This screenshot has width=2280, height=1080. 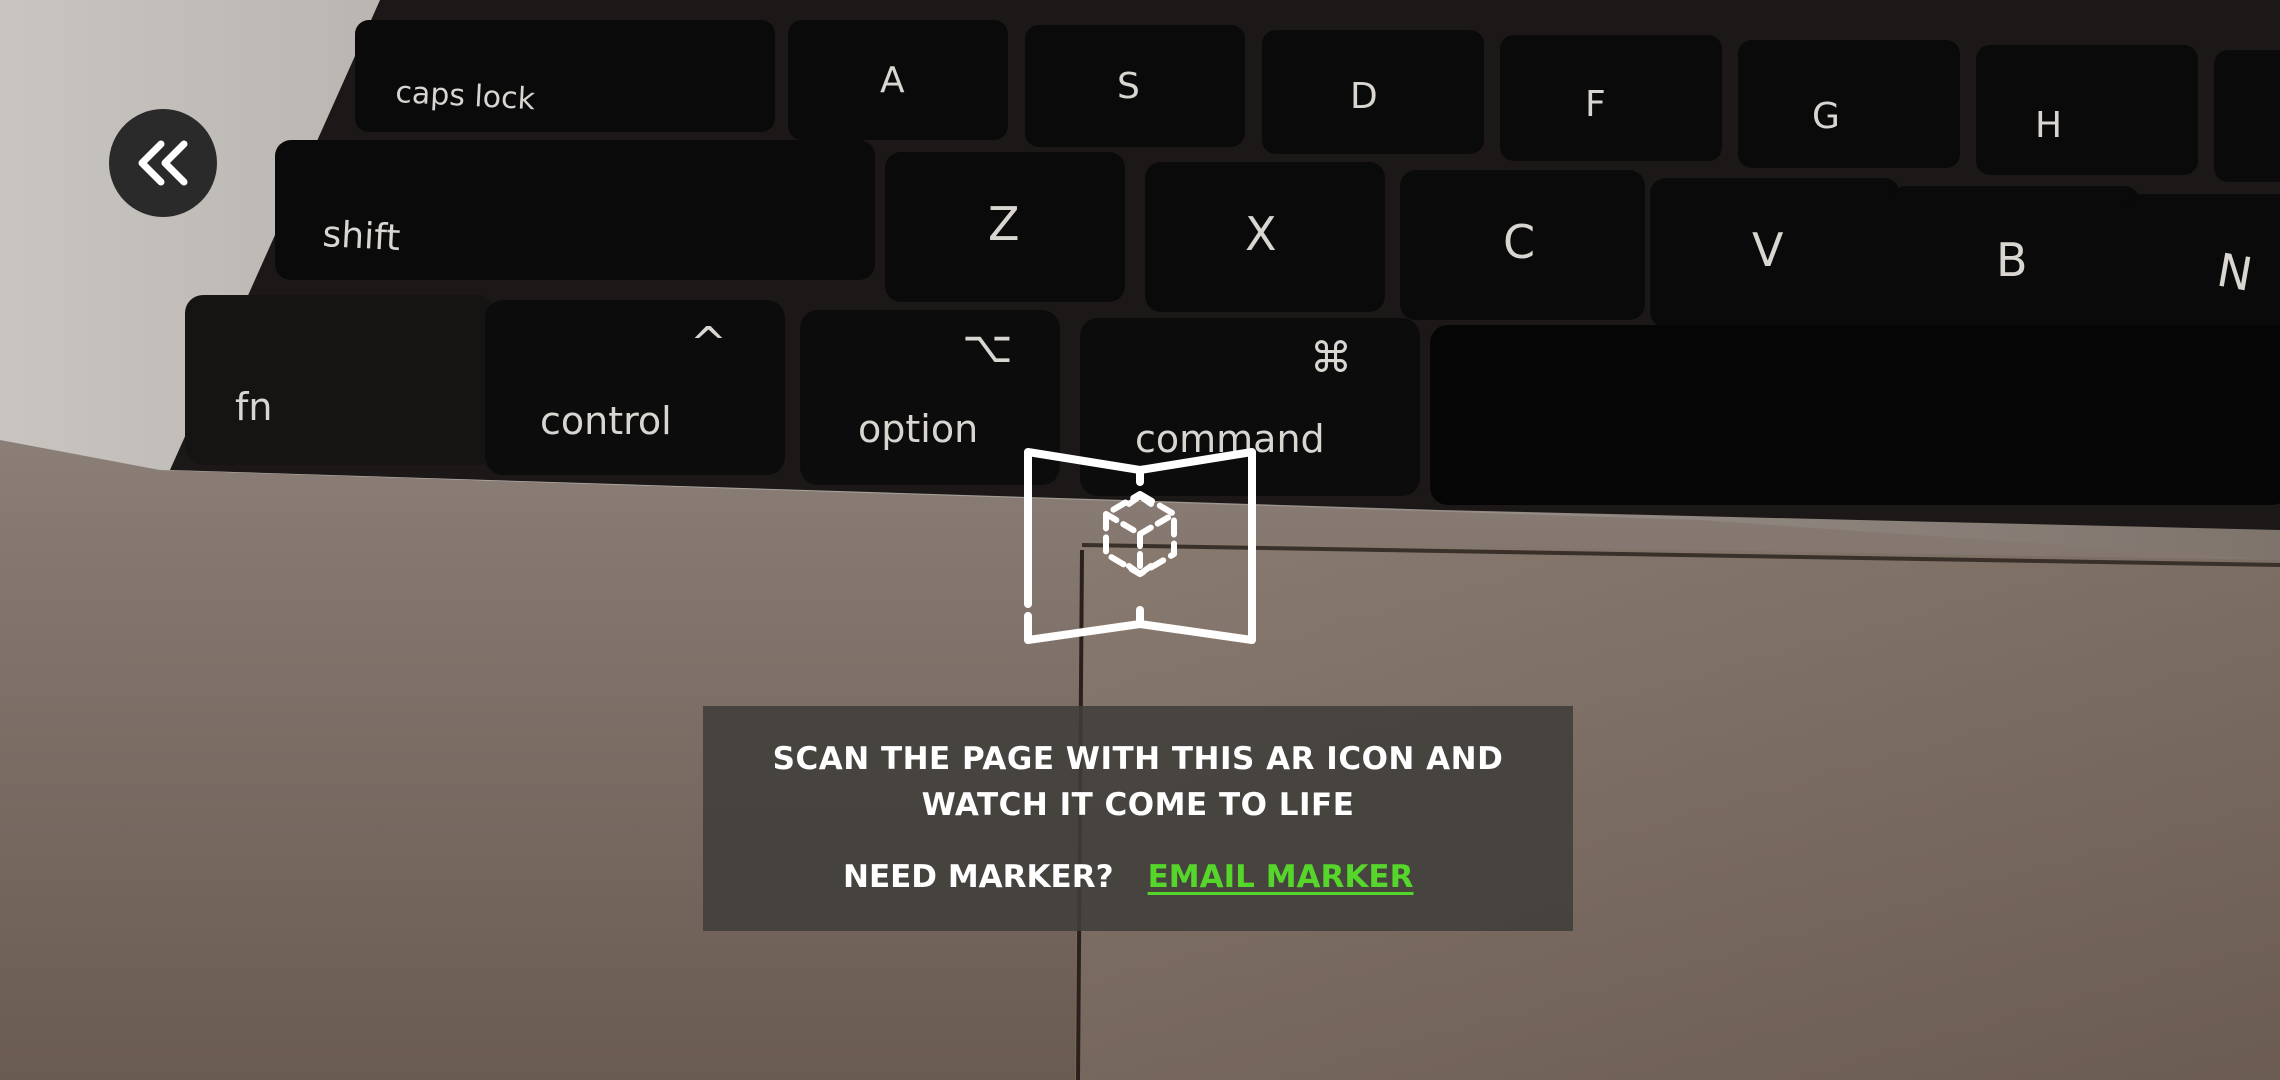 I want to click on double-chevron-left-icon, so click(x=163, y=163).